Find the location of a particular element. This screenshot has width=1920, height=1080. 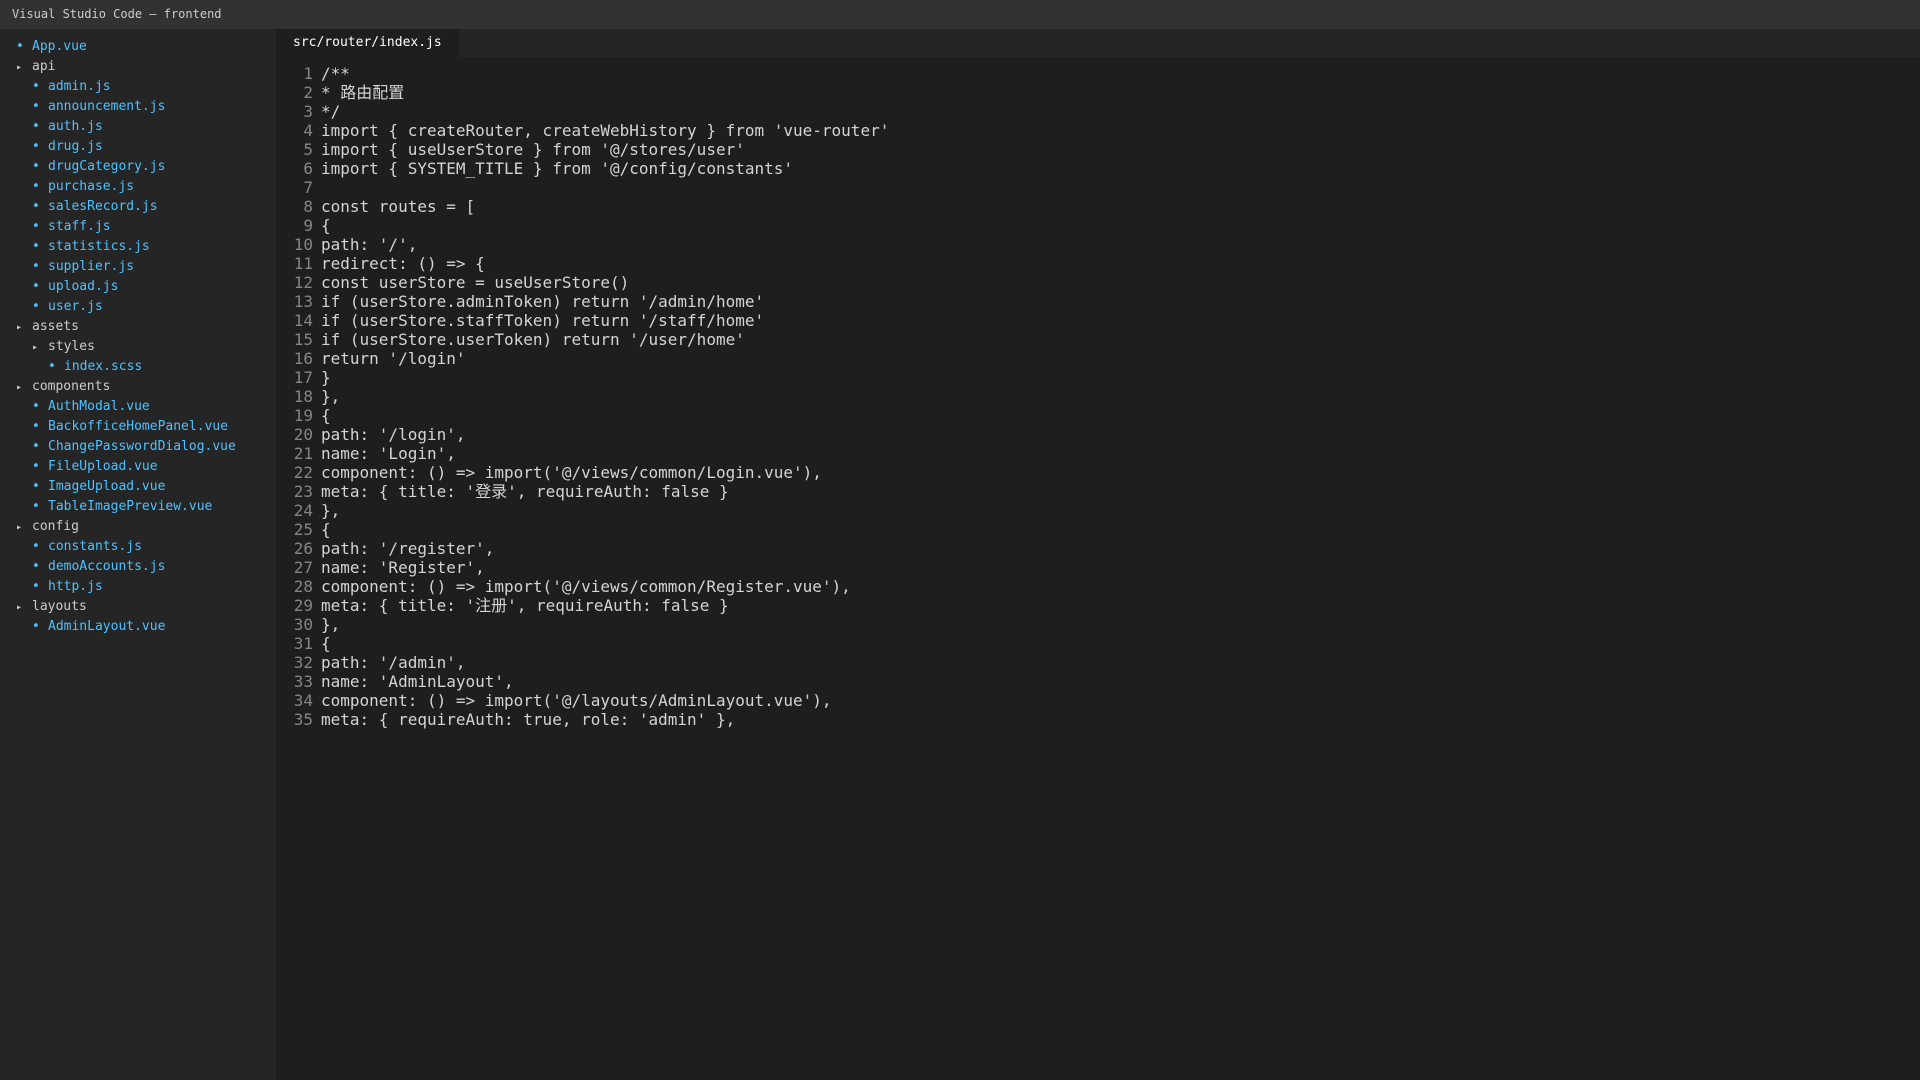

tree-file-demoaccounts-js: • demoAccounts.js is located at coordinates (138, 567).